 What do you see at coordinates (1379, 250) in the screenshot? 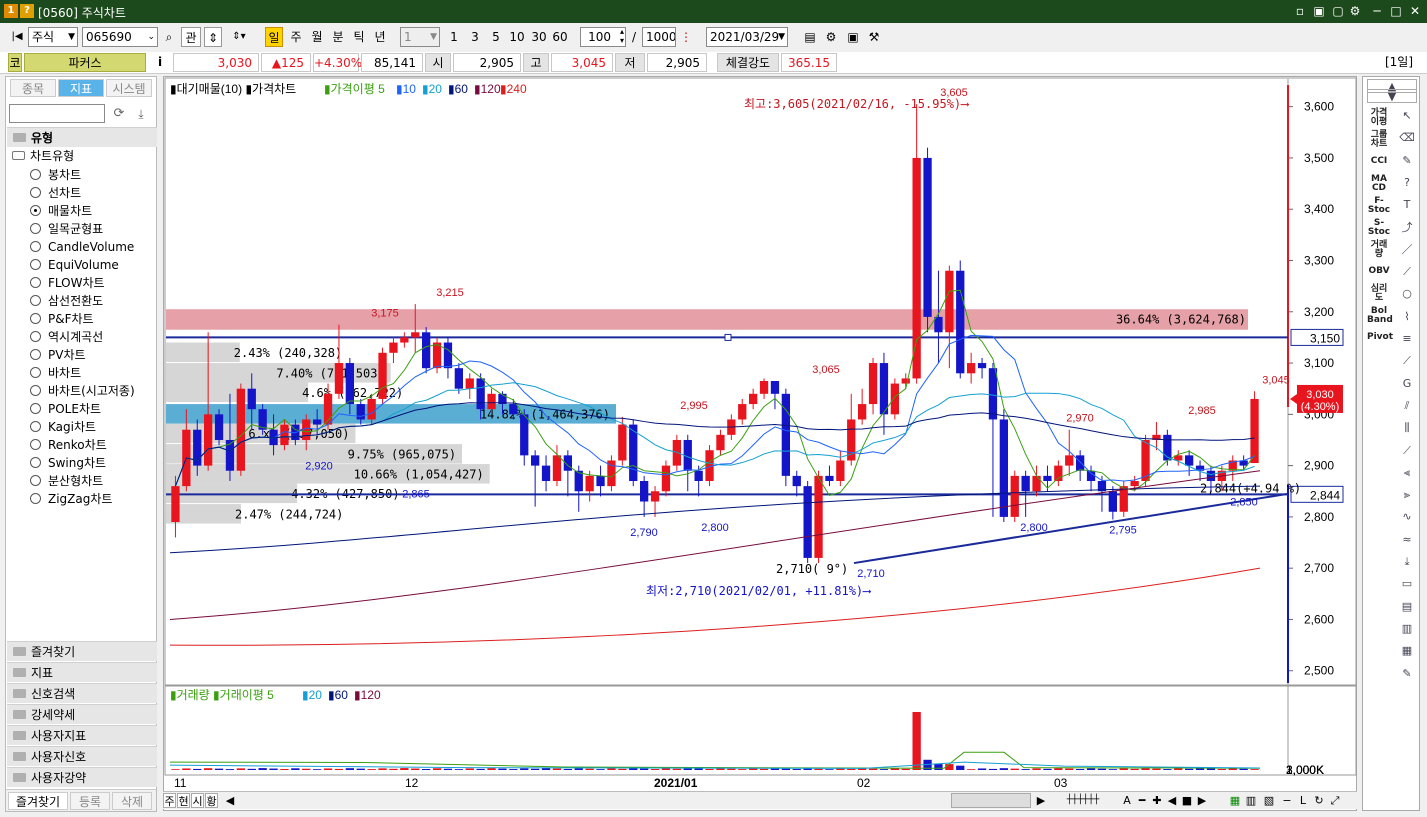
I see `indicator-volume: 거래 량` at bounding box center [1379, 250].